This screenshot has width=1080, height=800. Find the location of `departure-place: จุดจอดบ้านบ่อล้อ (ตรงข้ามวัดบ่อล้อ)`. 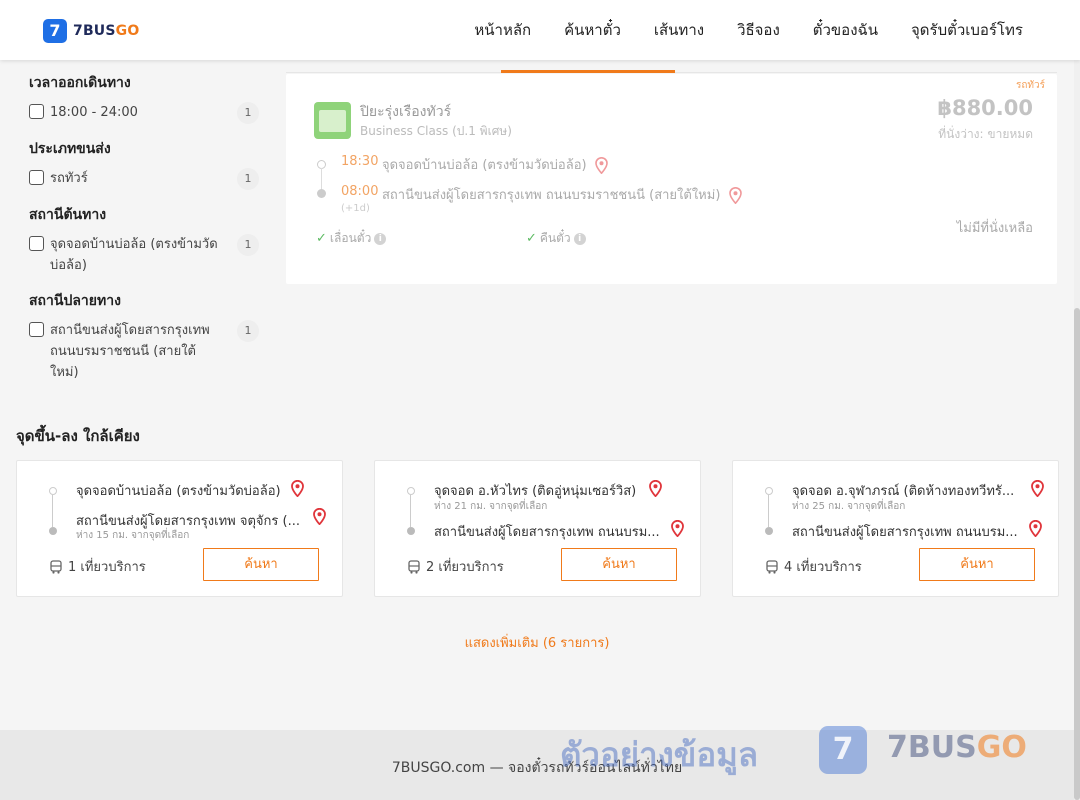

departure-place: จุดจอดบ้านบ่อล้อ (ตรงข้ามวัดบ่อล้อ) is located at coordinates (495, 164).